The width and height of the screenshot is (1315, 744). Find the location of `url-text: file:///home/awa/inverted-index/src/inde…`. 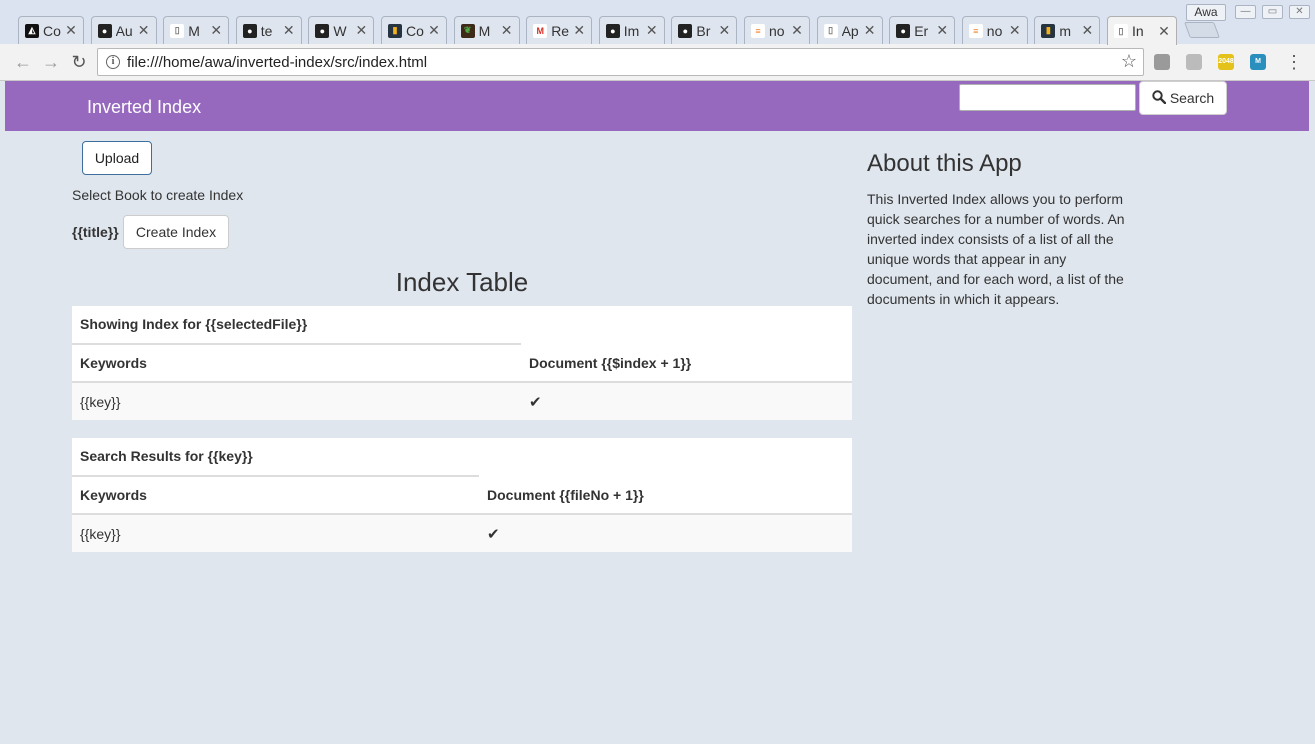

url-text: file:///home/awa/inverted-index/src/inde… is located at coordinates (277, 62).